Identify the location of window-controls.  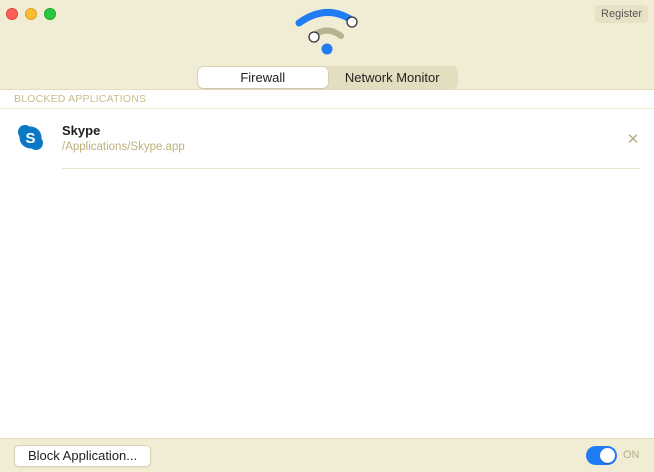
(31, 14).